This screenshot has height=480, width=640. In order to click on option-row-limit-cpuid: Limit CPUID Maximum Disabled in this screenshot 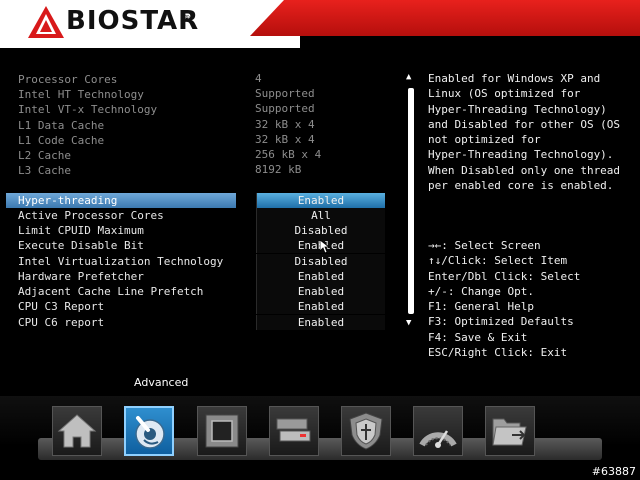, I will do `click(203, 230)`.